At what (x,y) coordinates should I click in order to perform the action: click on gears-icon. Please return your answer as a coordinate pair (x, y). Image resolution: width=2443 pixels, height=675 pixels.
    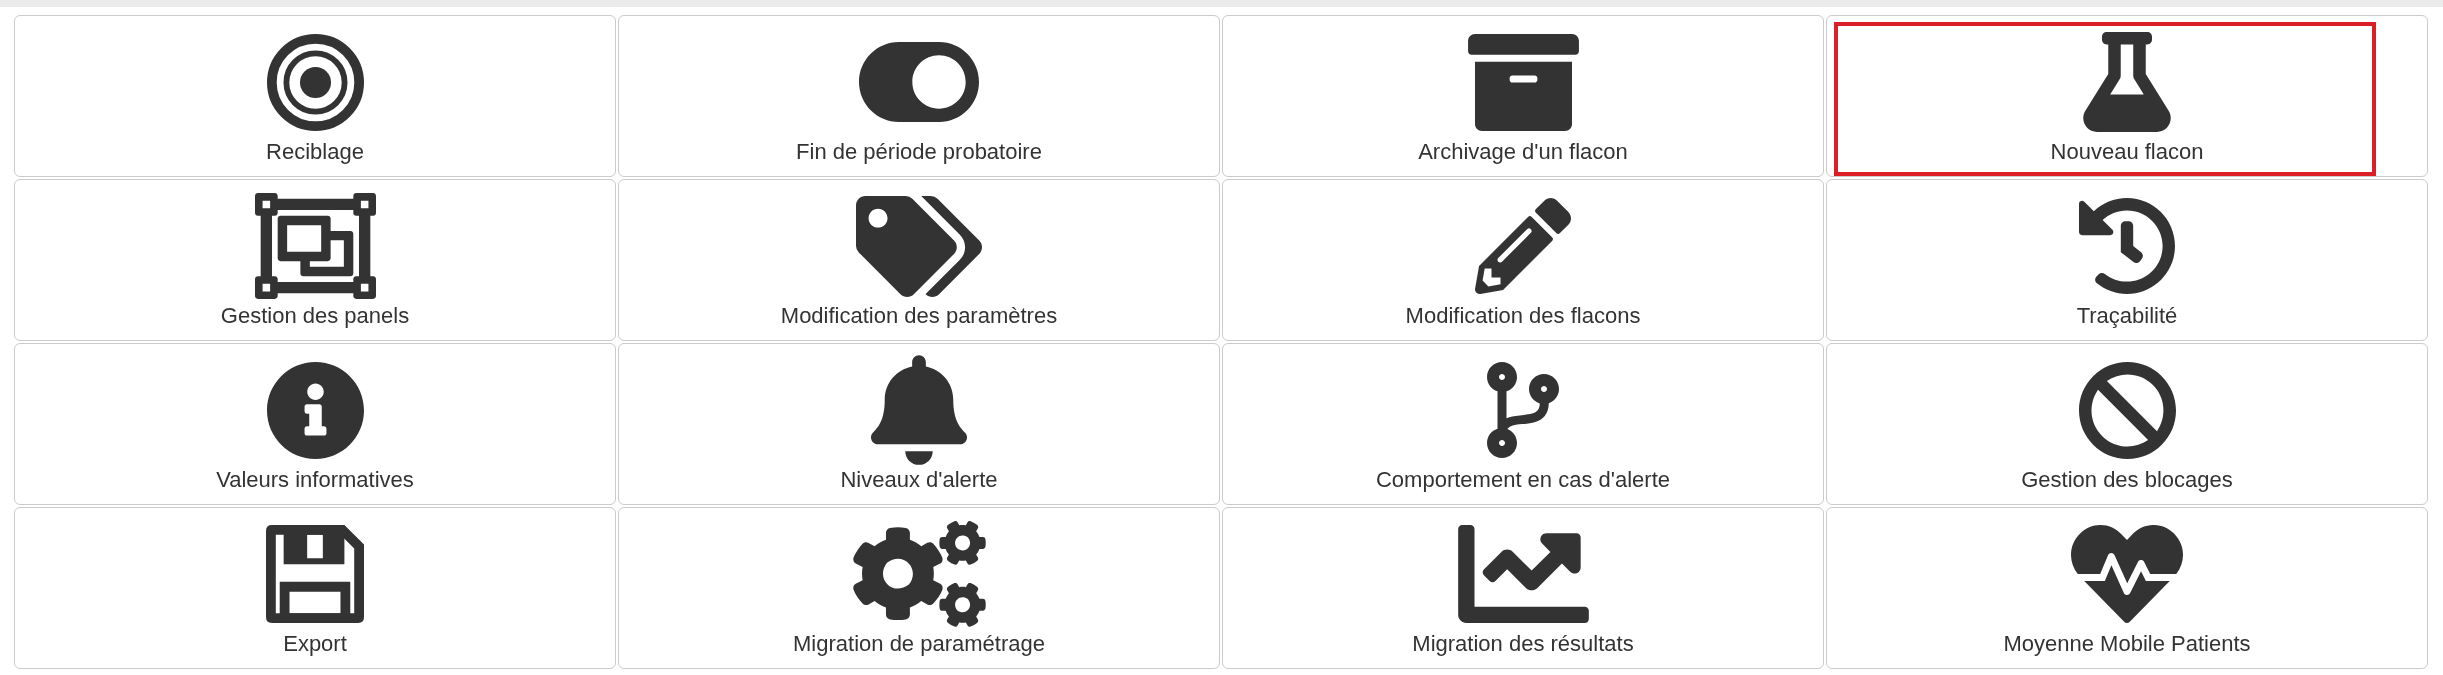
    Looking at the image, I should click on (919, 574).